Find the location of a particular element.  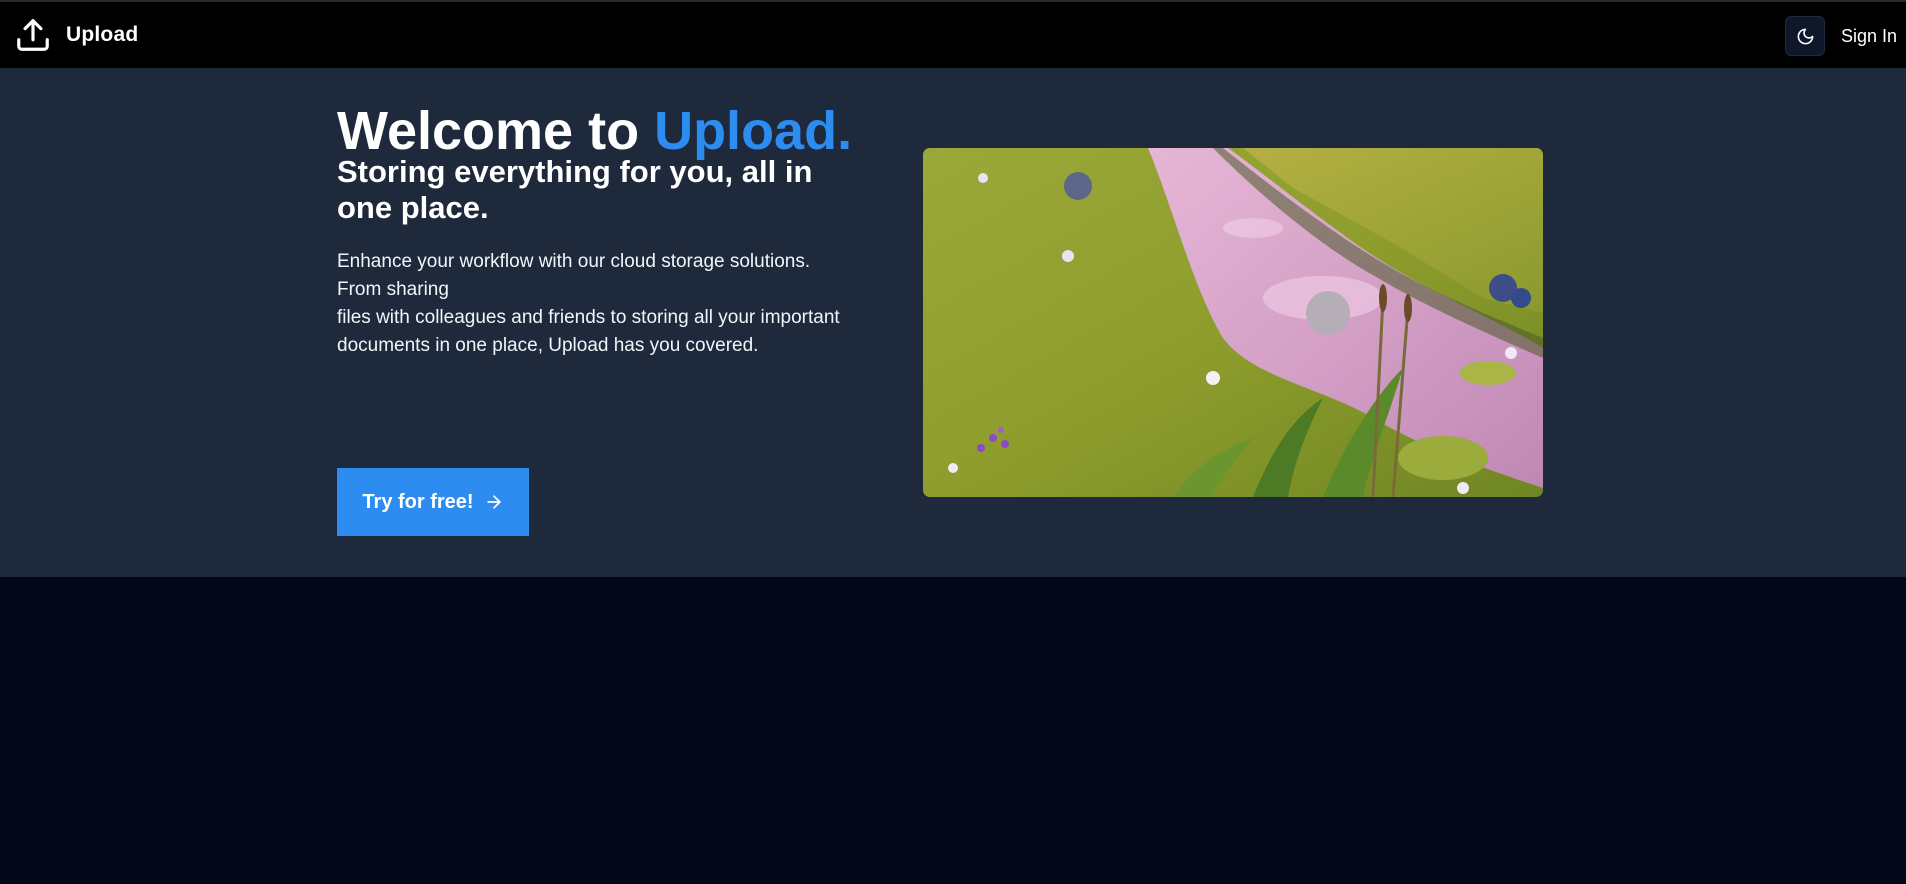

brand-link: Upload is located at coordinates (76, 35).